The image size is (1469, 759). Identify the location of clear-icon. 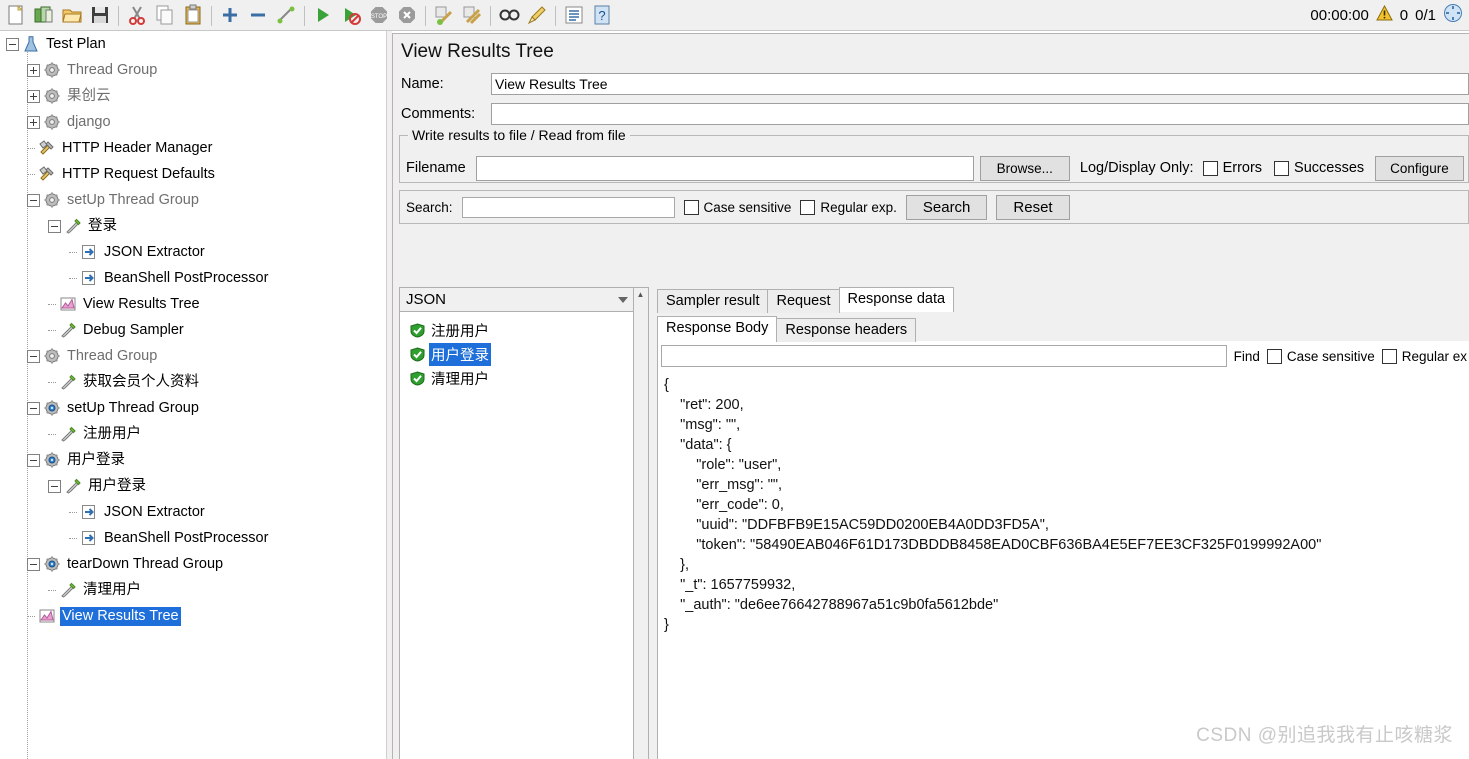
(444, 15).